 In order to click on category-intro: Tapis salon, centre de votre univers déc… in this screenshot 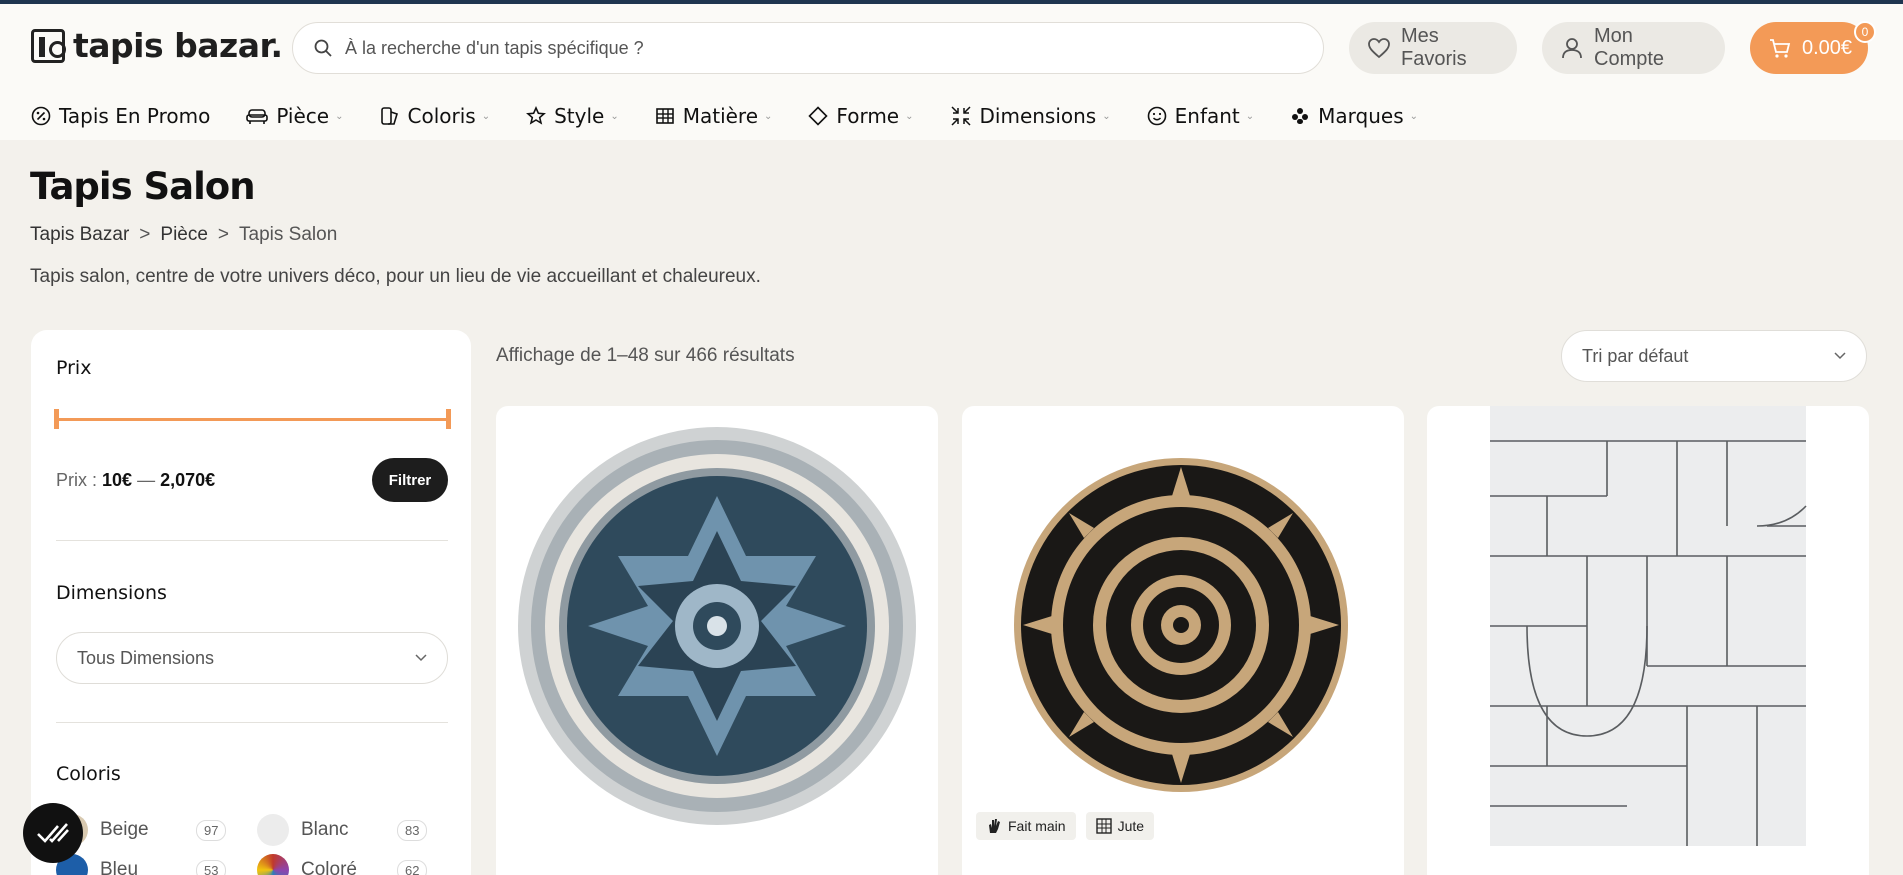, I will do `click(395, 276)`.